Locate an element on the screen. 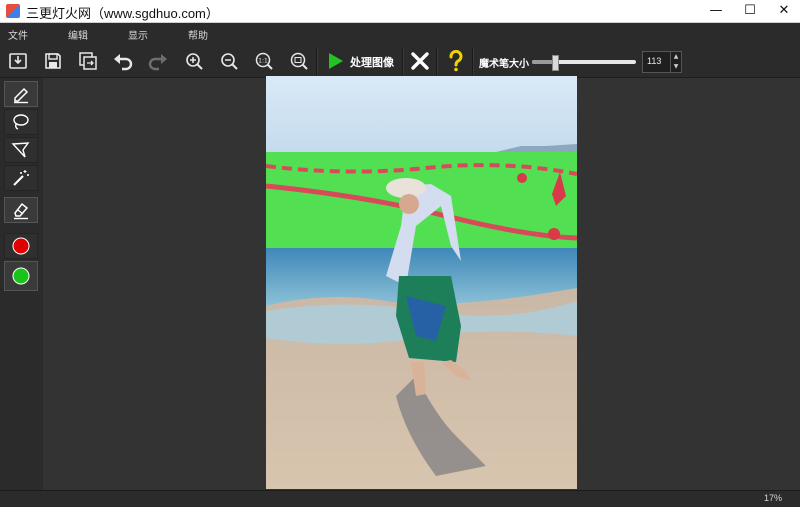 This screenshot has width=800, height=507. actual-size-icon: 1:1 is located at coordinates (264, 61).